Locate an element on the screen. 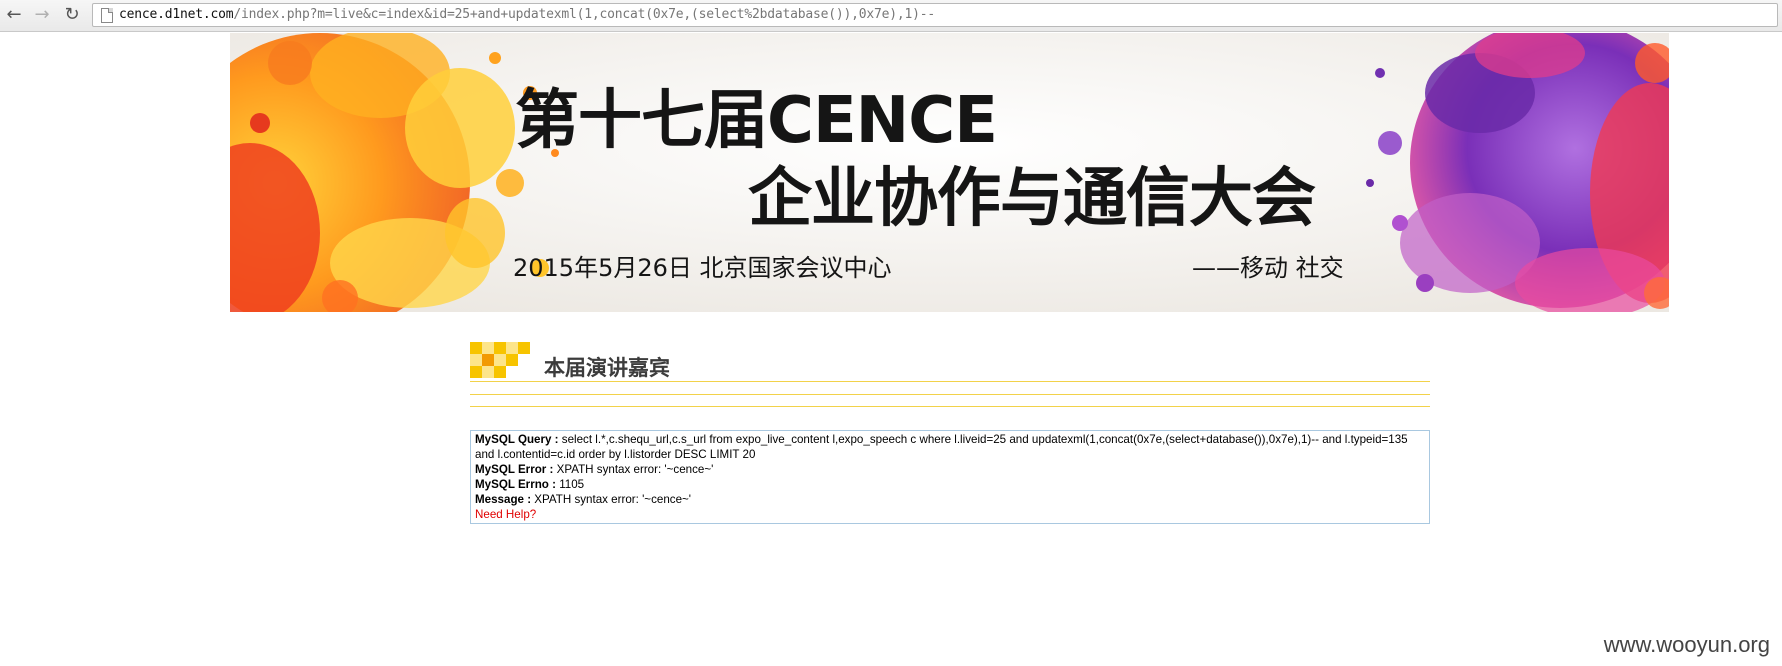 This screenshot has width=1782, height=666. help-row: Need Help? is located at coordinates (950, 514).